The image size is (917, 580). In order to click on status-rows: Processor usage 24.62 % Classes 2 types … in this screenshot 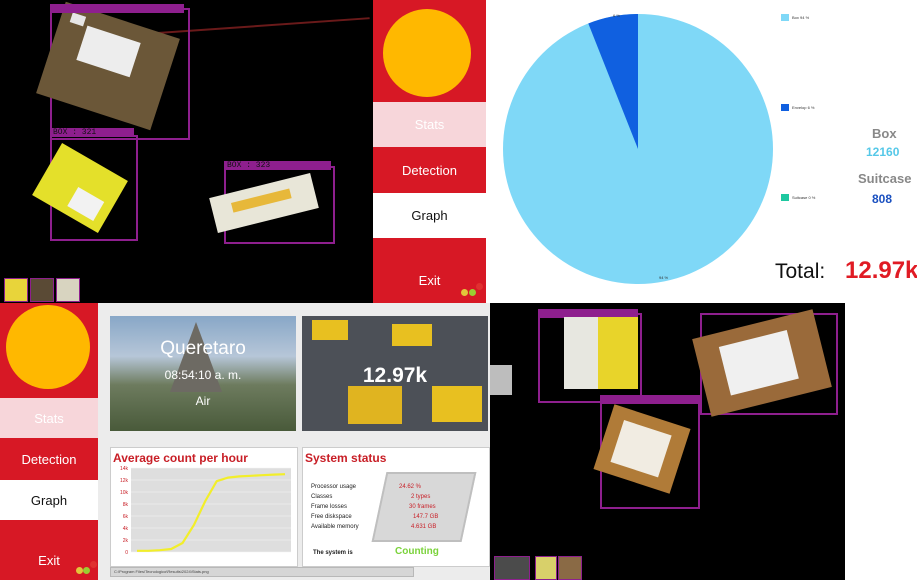, I will do `click(401, 514)`.